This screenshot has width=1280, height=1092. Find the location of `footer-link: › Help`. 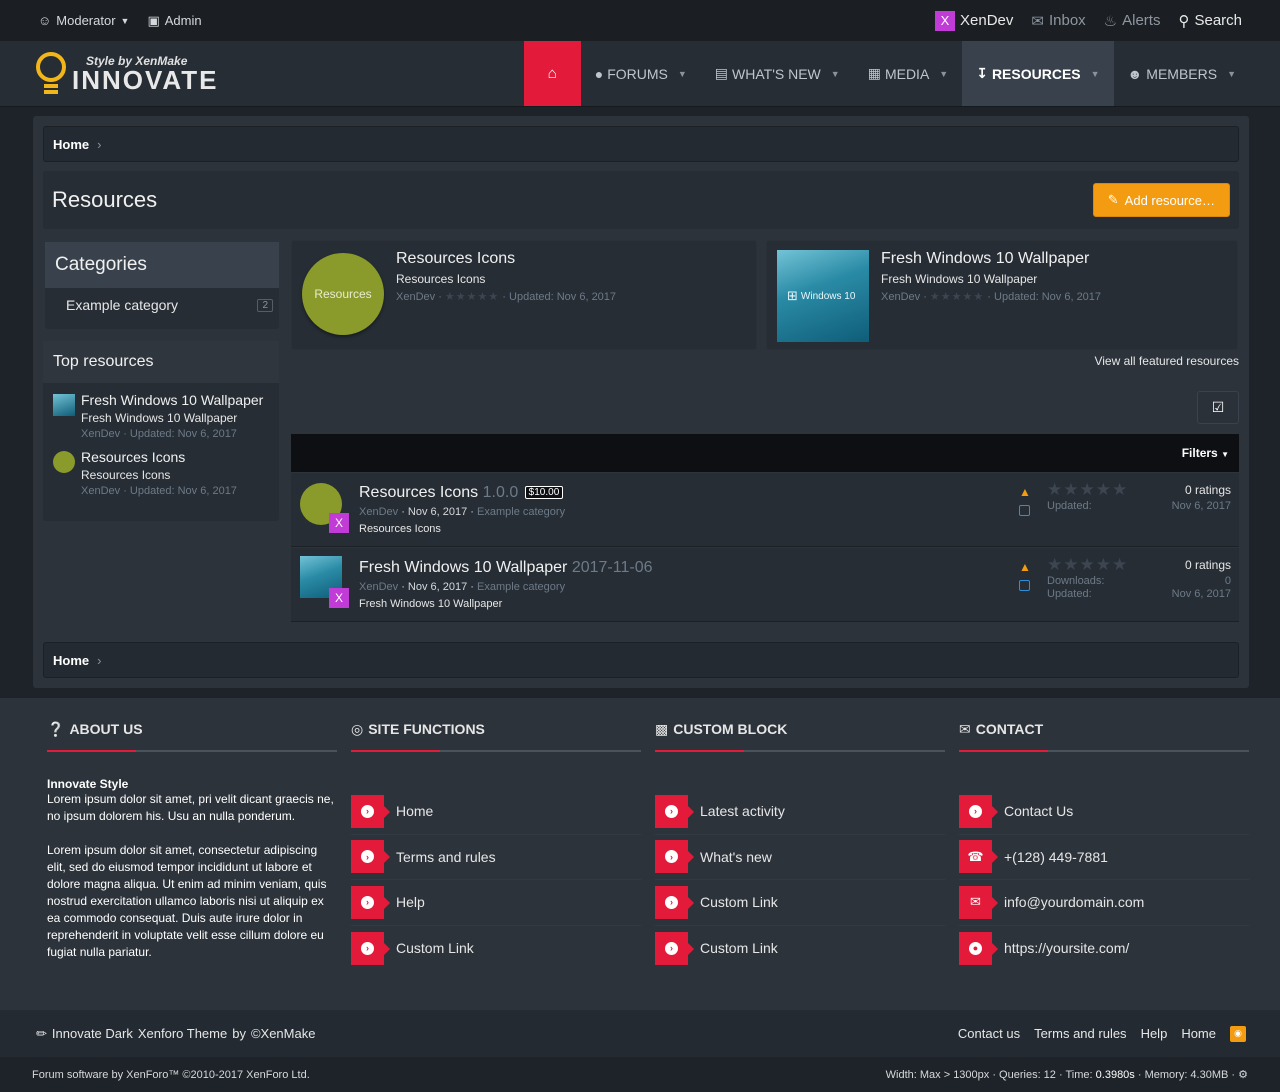

footer-link: › Help is located at coordinates (496, 903).